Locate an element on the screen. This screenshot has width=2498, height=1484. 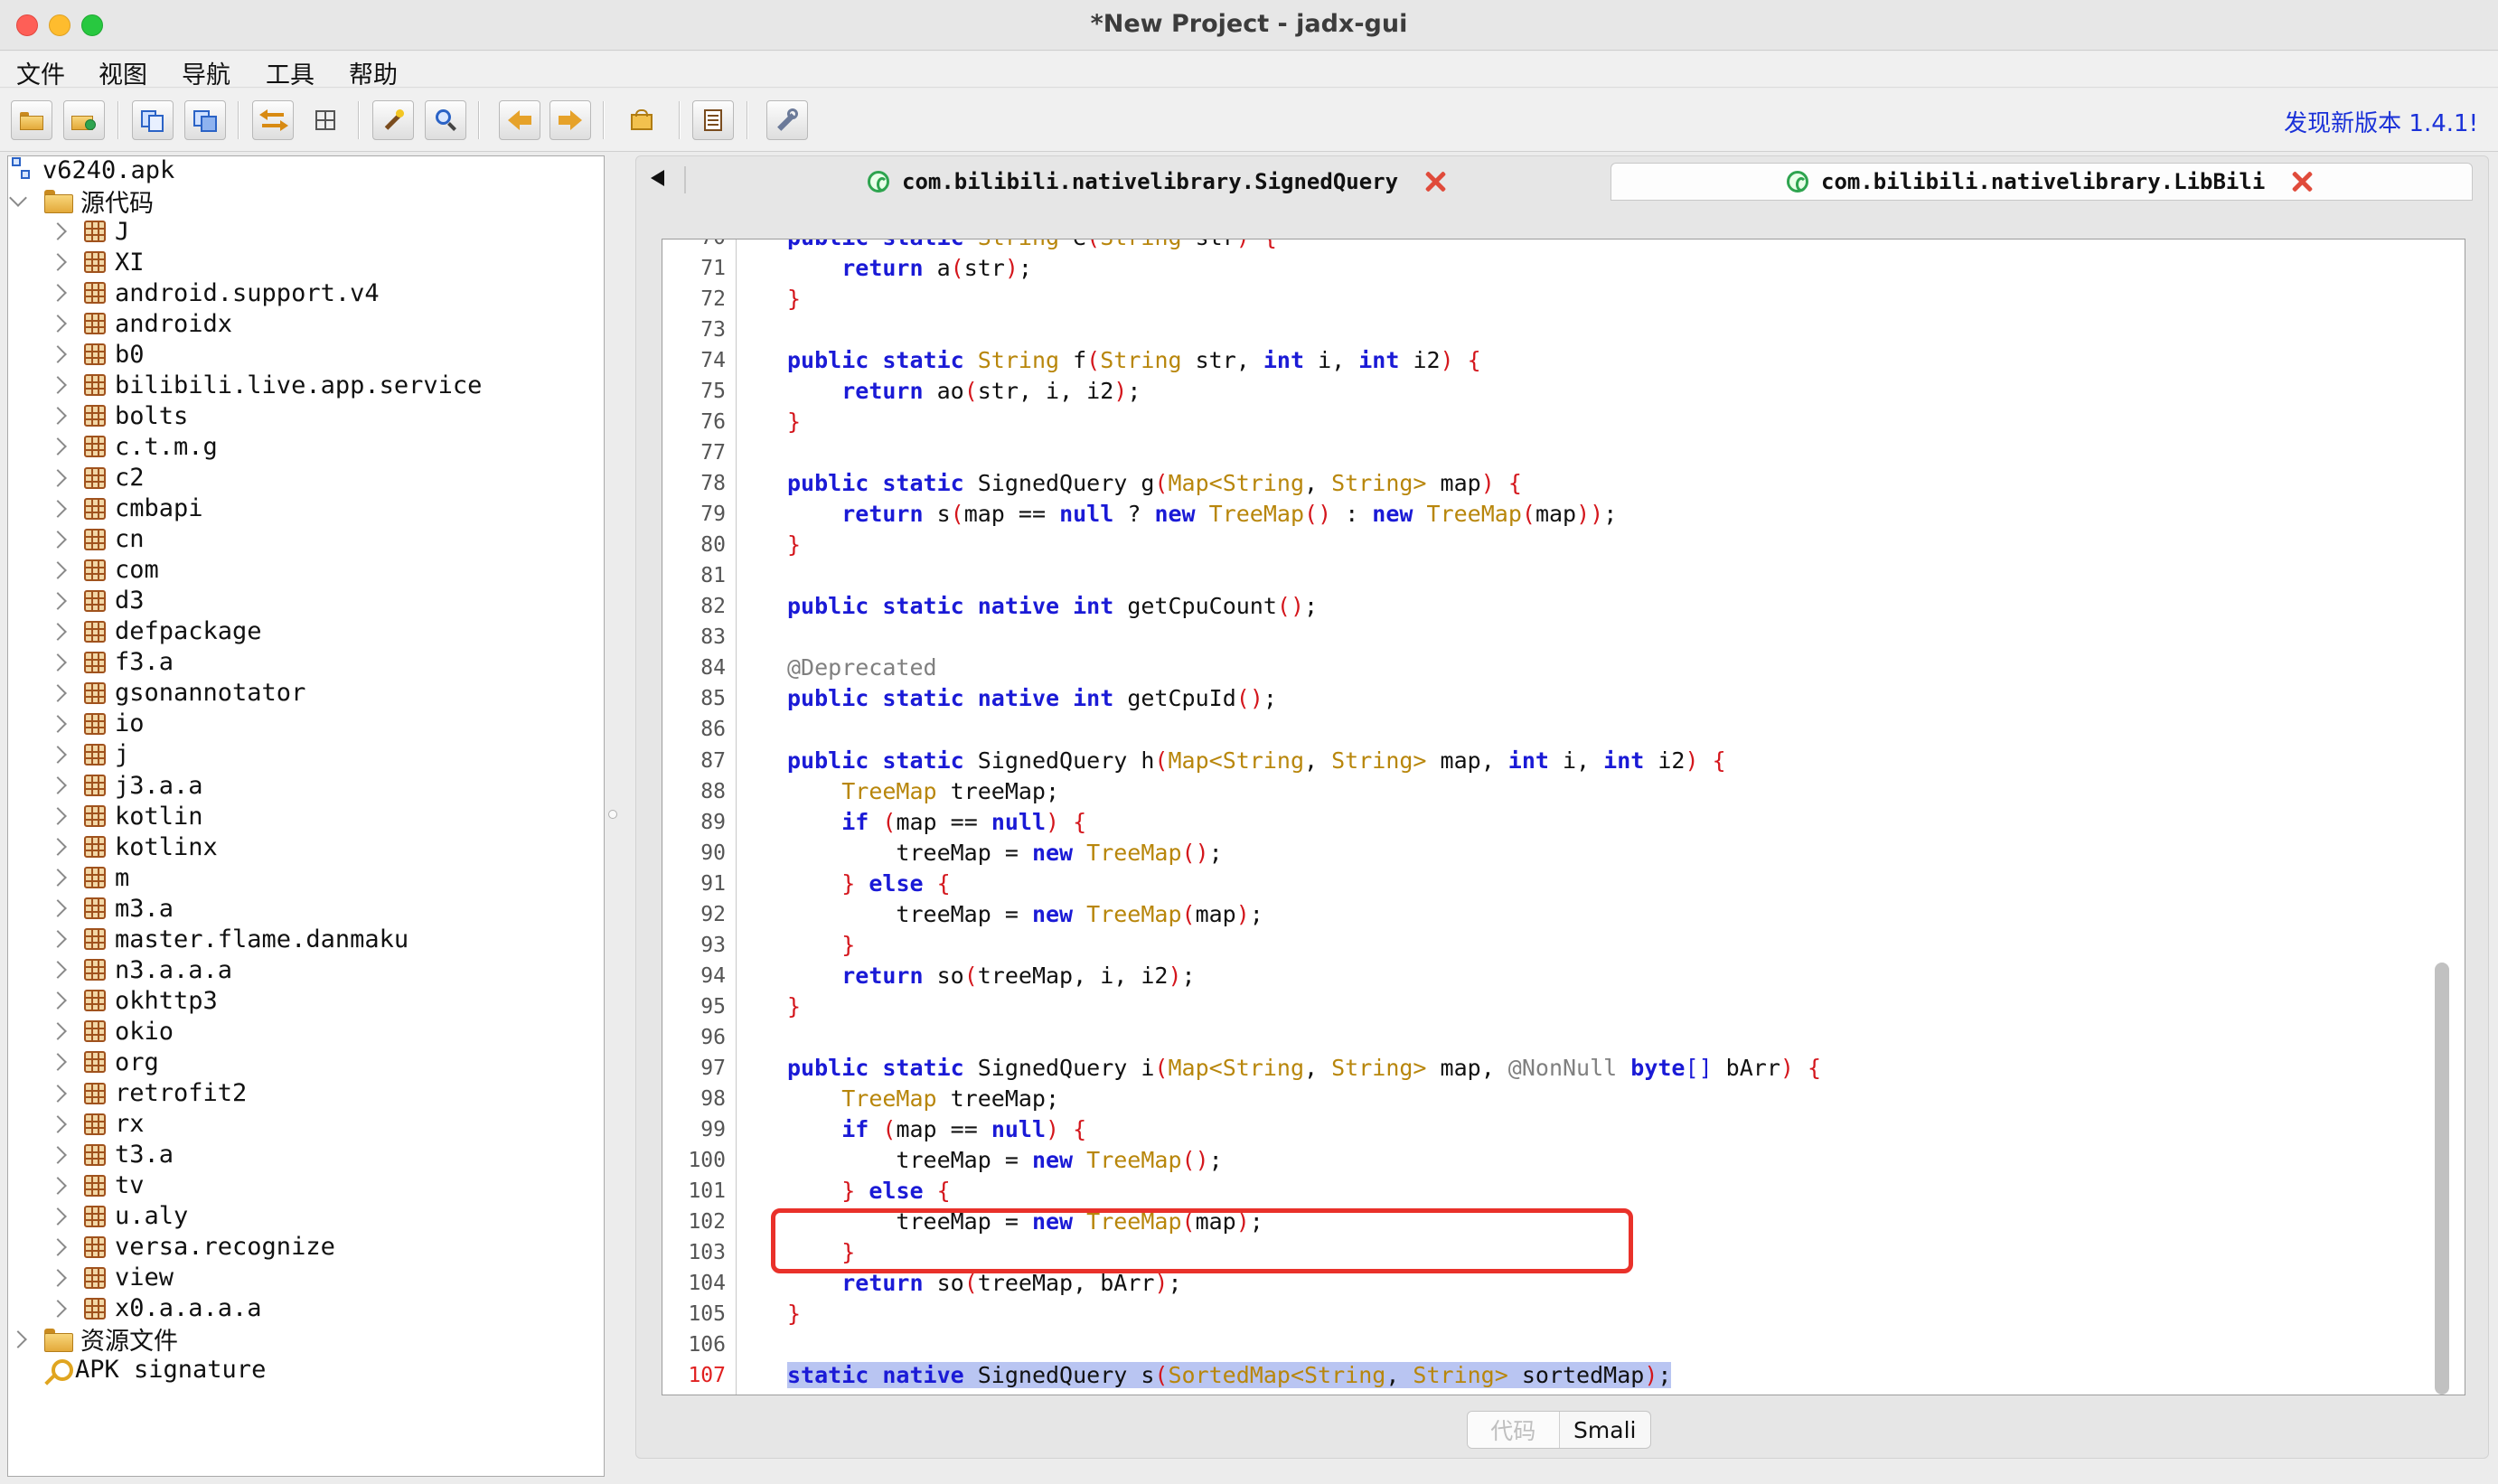
tree-package-item: x0.a.a.a.a is located at coordinates (156, 1308).